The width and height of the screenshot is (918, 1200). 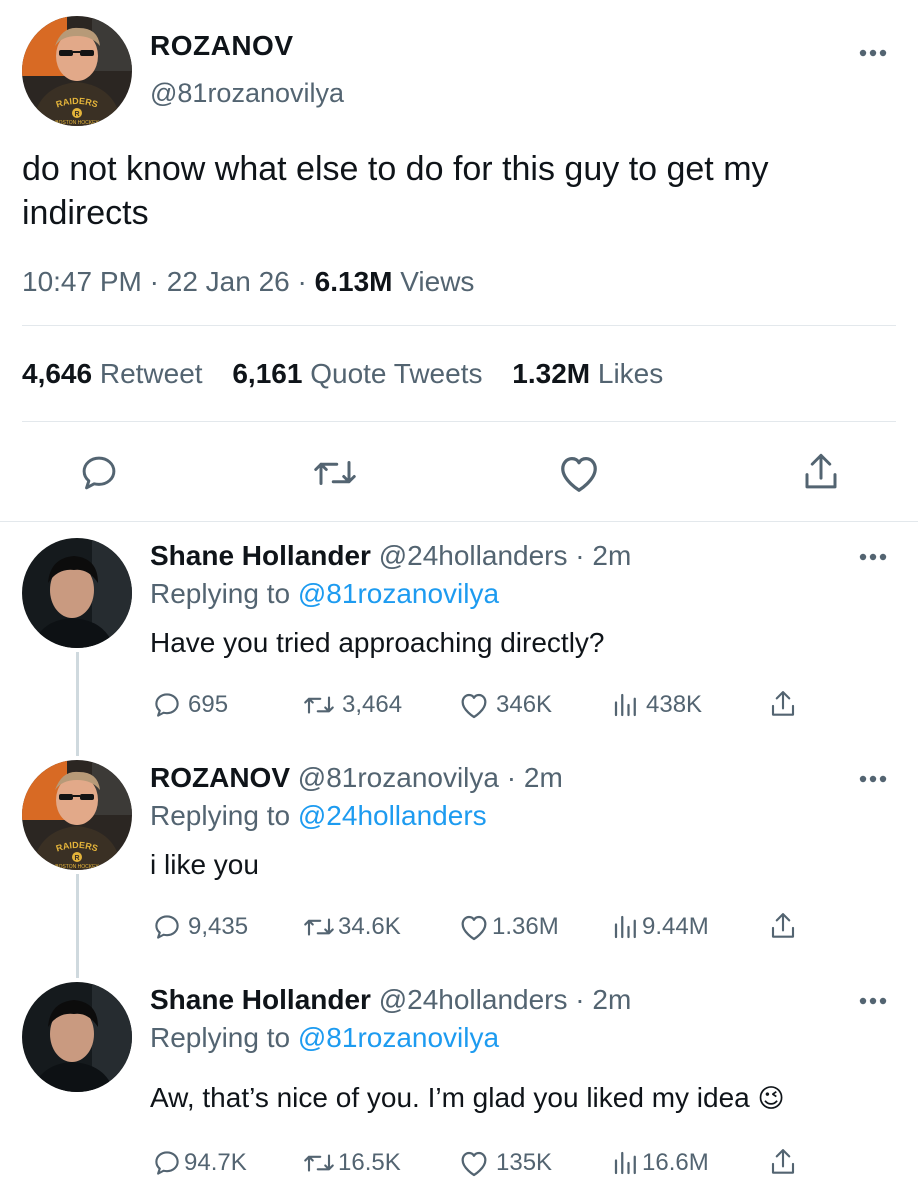 What do you see at coordinates (437, 281) in the screenshot?
I see `views-label: Views` at bounding box center [437, 281].